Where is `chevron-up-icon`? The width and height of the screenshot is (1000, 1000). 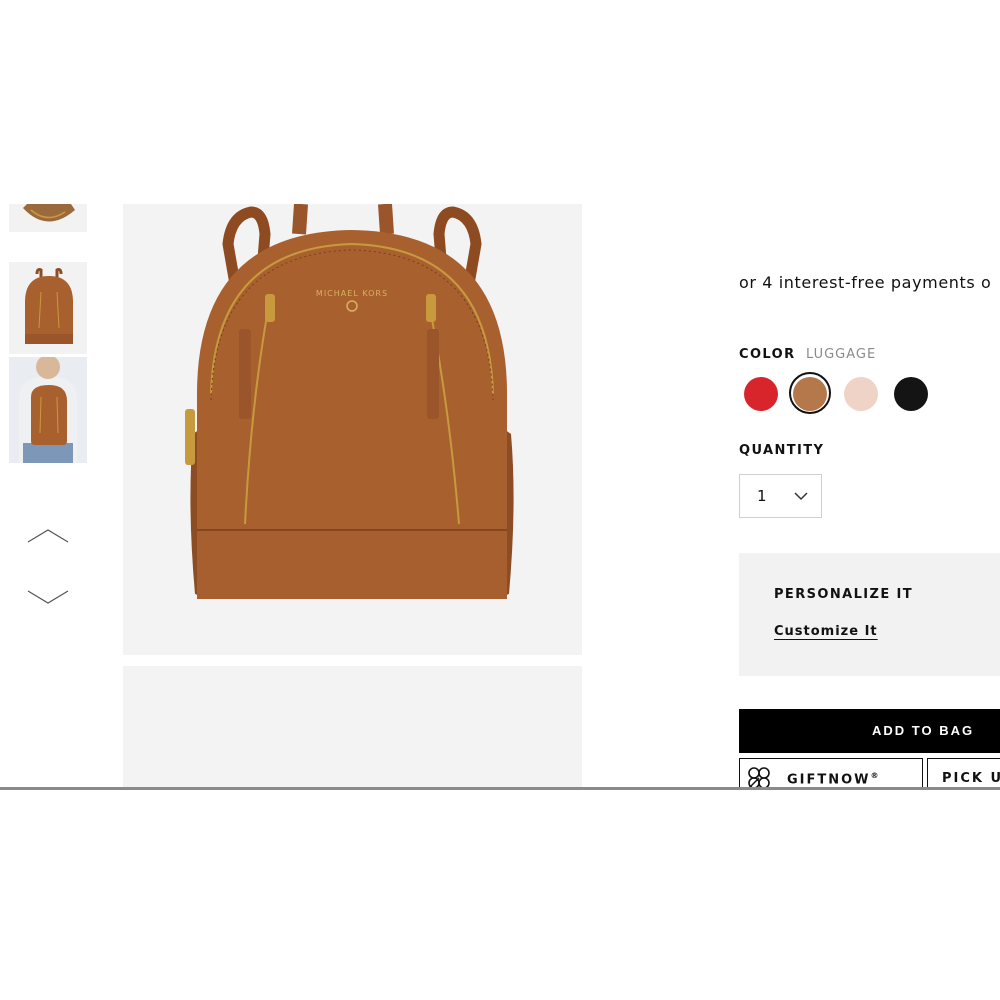 chevron-up-icon is located at coordinates (48, 536).